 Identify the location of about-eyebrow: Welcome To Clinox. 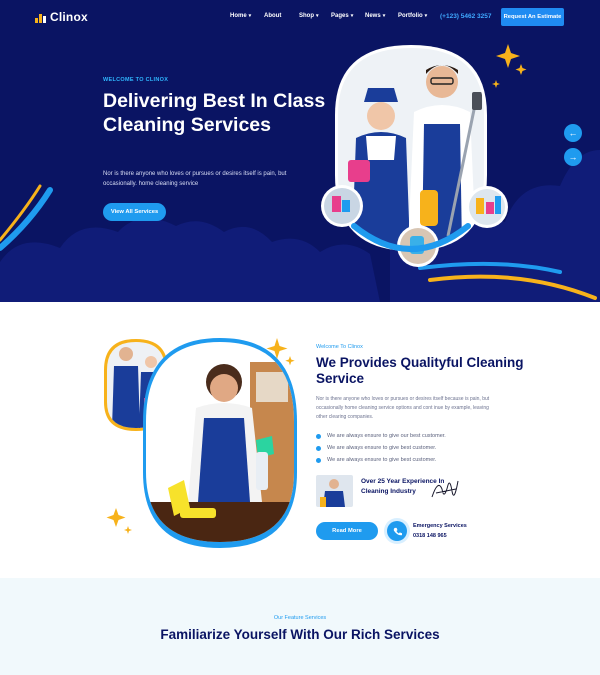
(339, 347).